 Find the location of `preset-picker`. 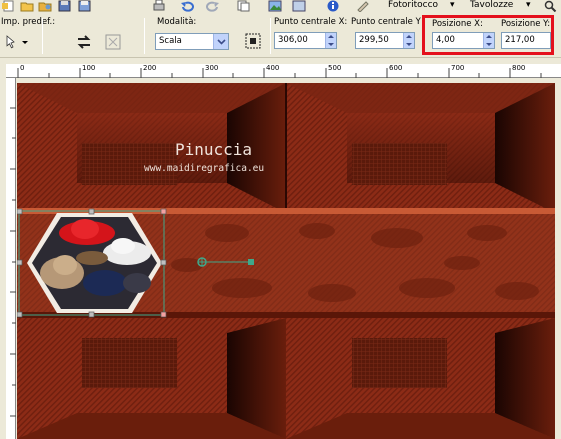

preset-picker is located at coordinates (17, 42).